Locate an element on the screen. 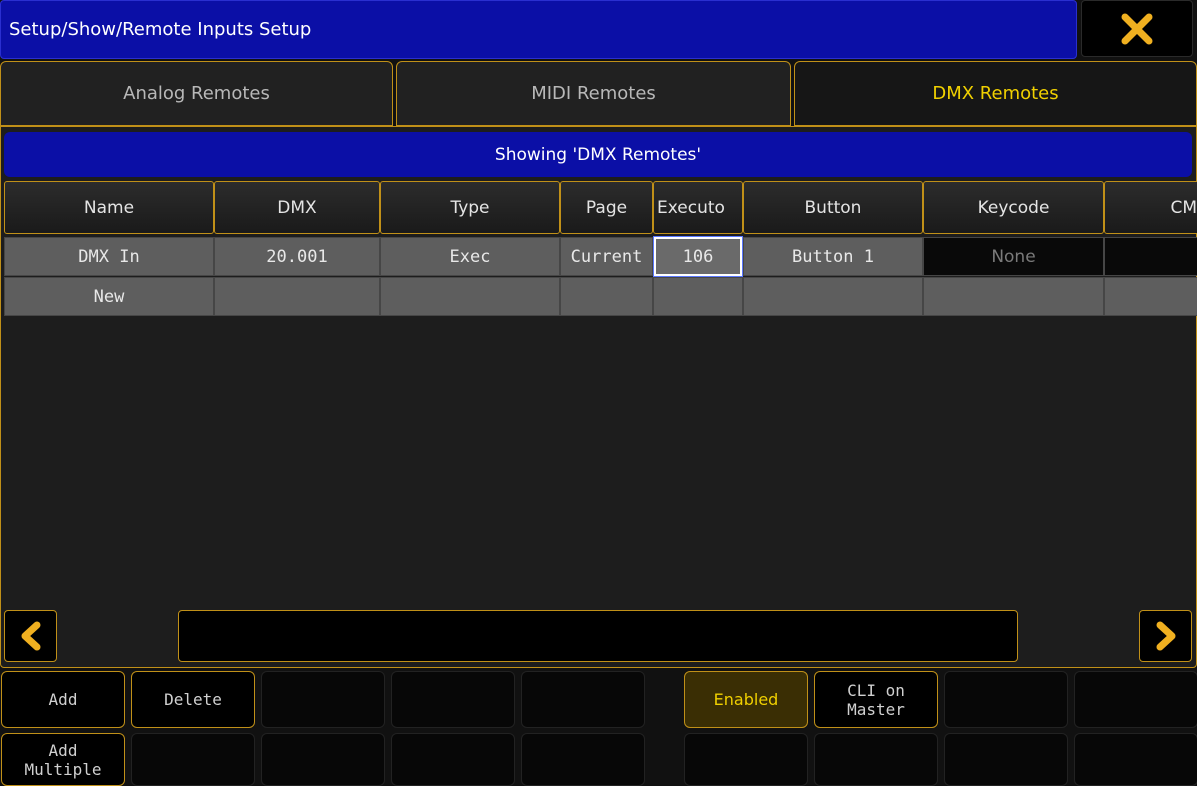 The height and width of the screenshot is (786, 1197). cell-page is located at coordinates (606, 296).